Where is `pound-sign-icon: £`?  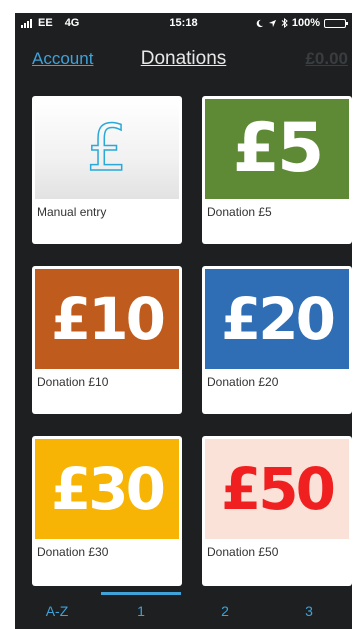
pound-sign-icon: £ is located at coordinates (107, 149).